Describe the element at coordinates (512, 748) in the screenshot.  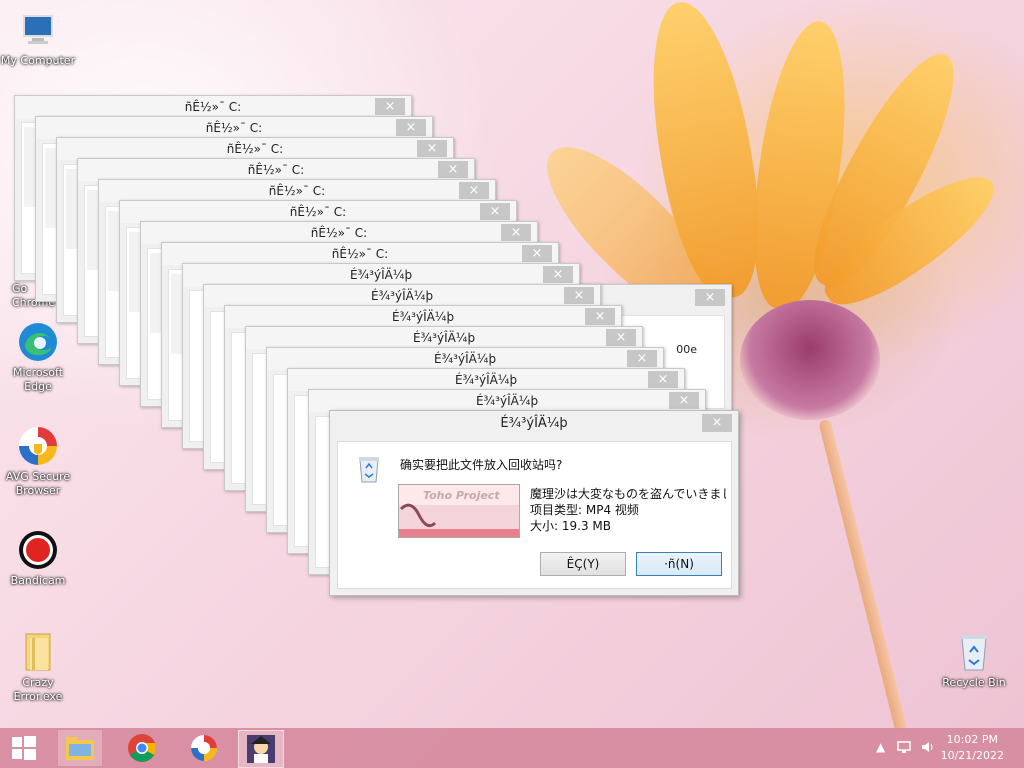
I see `taskbar: ▲ 10:02 PM 10/21/2022` at that location.